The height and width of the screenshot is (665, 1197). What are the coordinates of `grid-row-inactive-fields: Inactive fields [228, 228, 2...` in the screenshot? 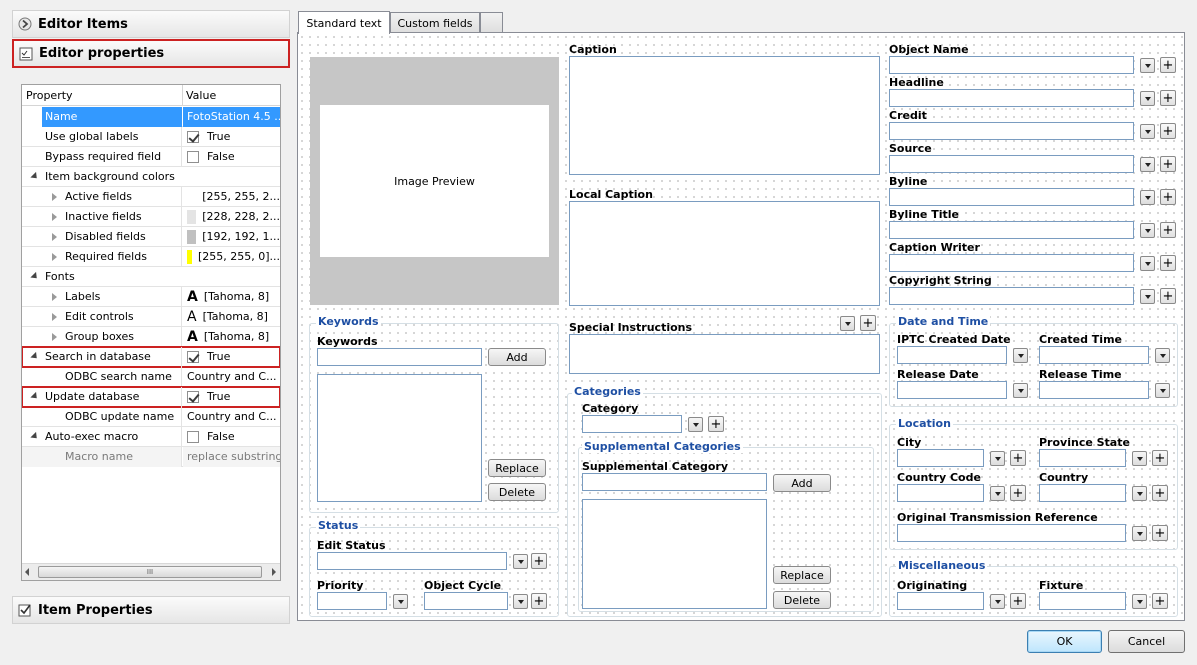 It's located at (151, 216).